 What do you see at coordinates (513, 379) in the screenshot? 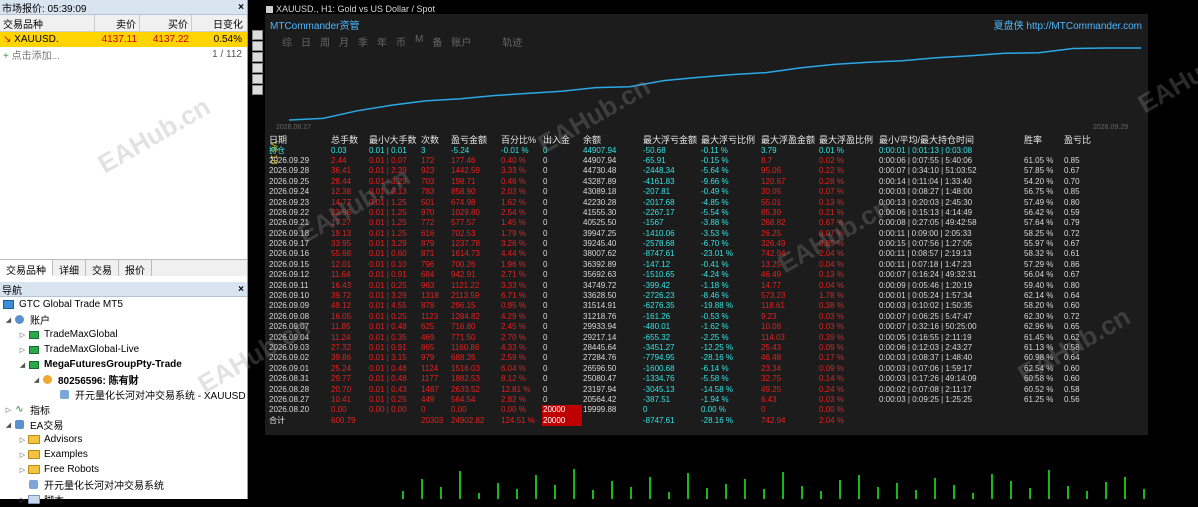
I see `stats-cell: 8.12 %` at bounding box center [513, 379].